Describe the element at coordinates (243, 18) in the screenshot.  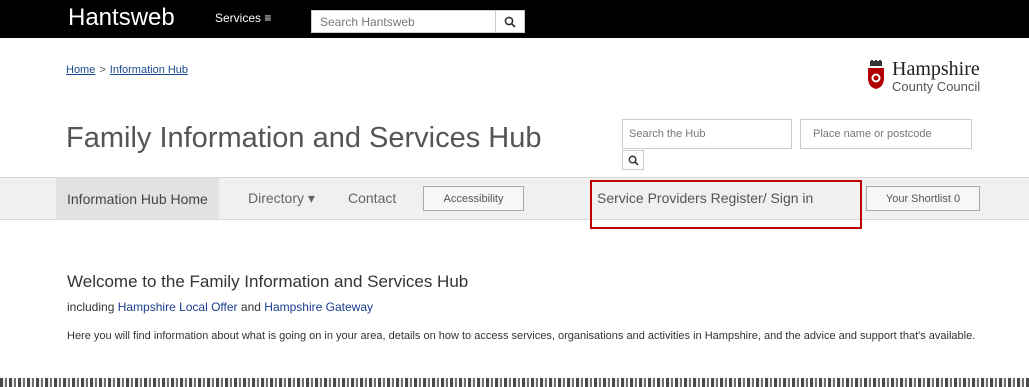
I see `services-menu-button: Services ≡` at that location.